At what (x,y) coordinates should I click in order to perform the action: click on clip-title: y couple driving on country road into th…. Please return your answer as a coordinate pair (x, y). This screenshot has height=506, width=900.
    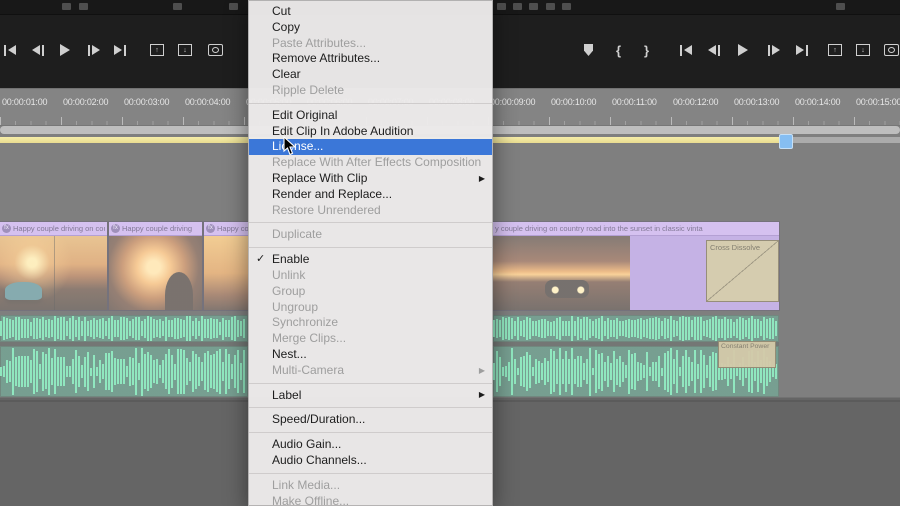
    Looking at the image, I should click on (599, 228).